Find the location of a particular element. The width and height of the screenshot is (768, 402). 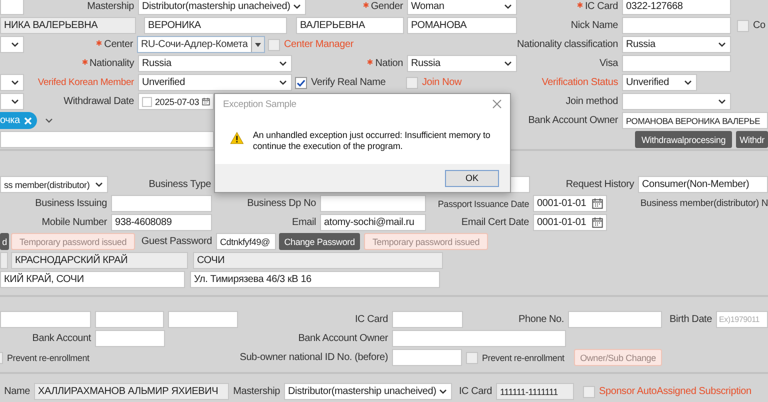

button: Withdrawalprocessing is located at coordinates (683, 139).